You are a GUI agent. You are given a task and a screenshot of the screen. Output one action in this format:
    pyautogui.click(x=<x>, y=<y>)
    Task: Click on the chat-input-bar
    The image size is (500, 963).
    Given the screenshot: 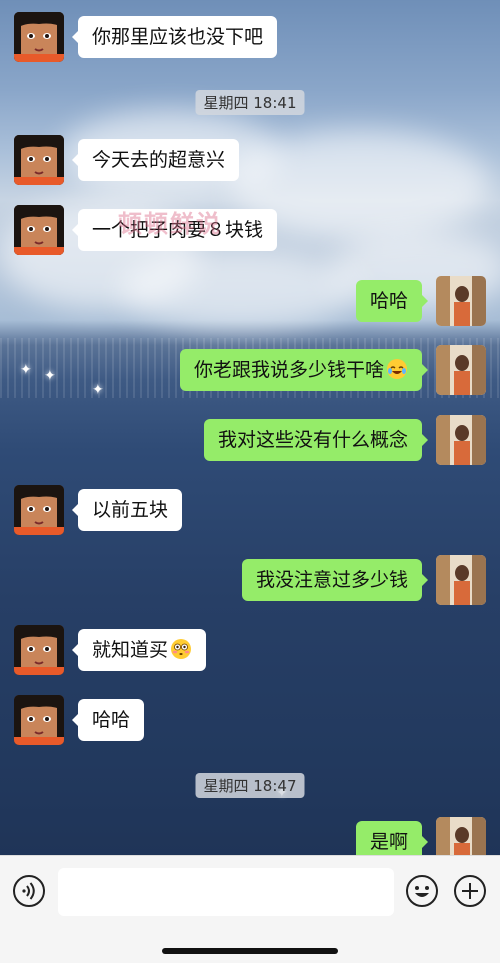 What is the action you would take?
    pyautogui.click(x=250, y=909)
    